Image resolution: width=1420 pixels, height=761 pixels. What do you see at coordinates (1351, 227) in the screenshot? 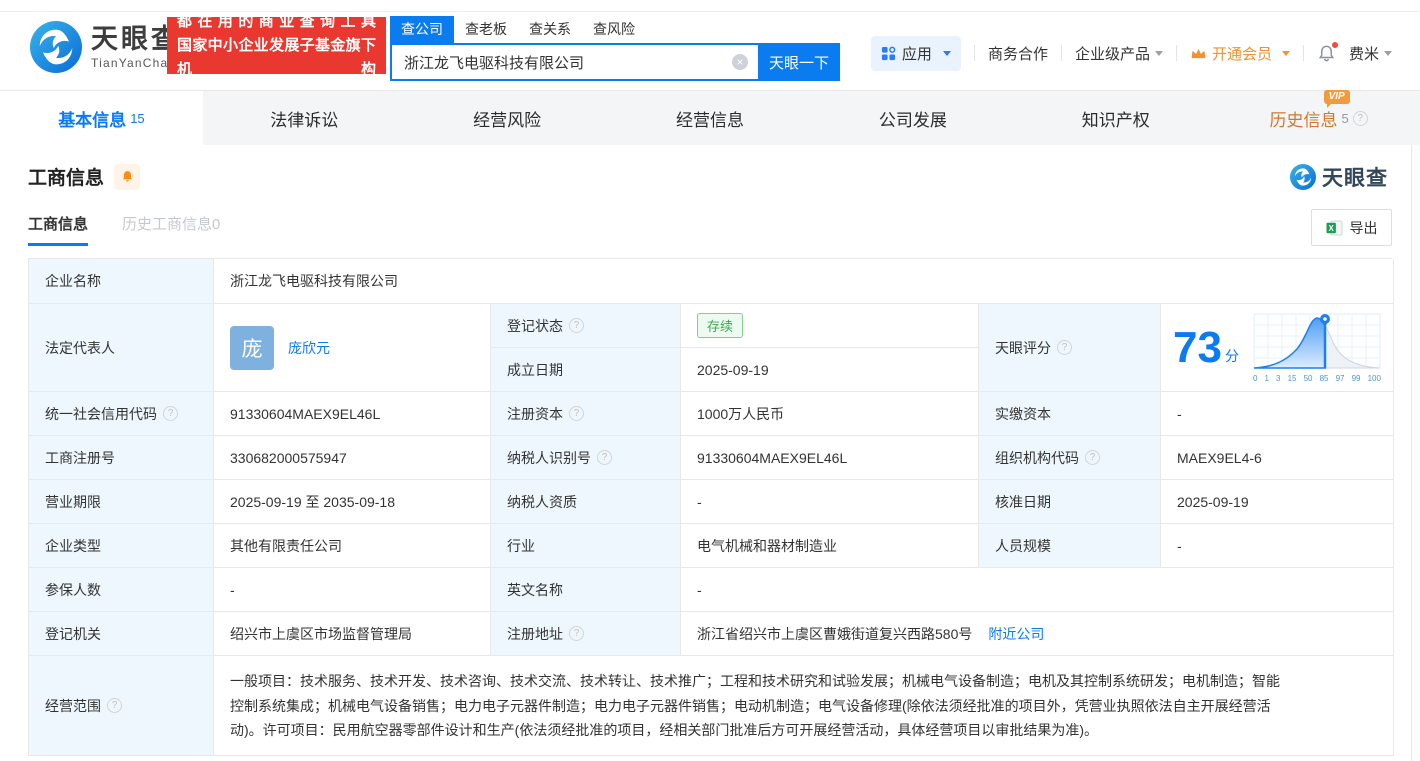
I see `export-button: X 导出` at bounding box center [1351, 227].